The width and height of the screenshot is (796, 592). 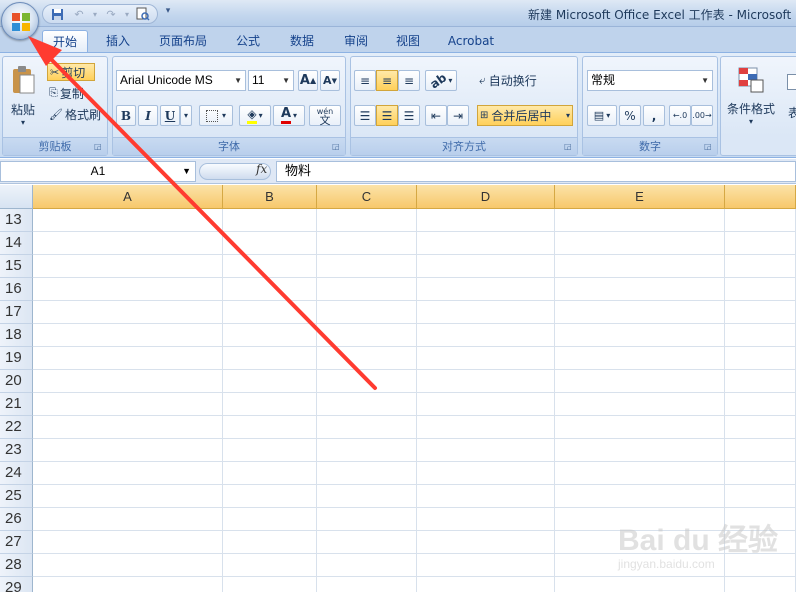 I want to click on row-header: 22, so click(x=16, y=427).